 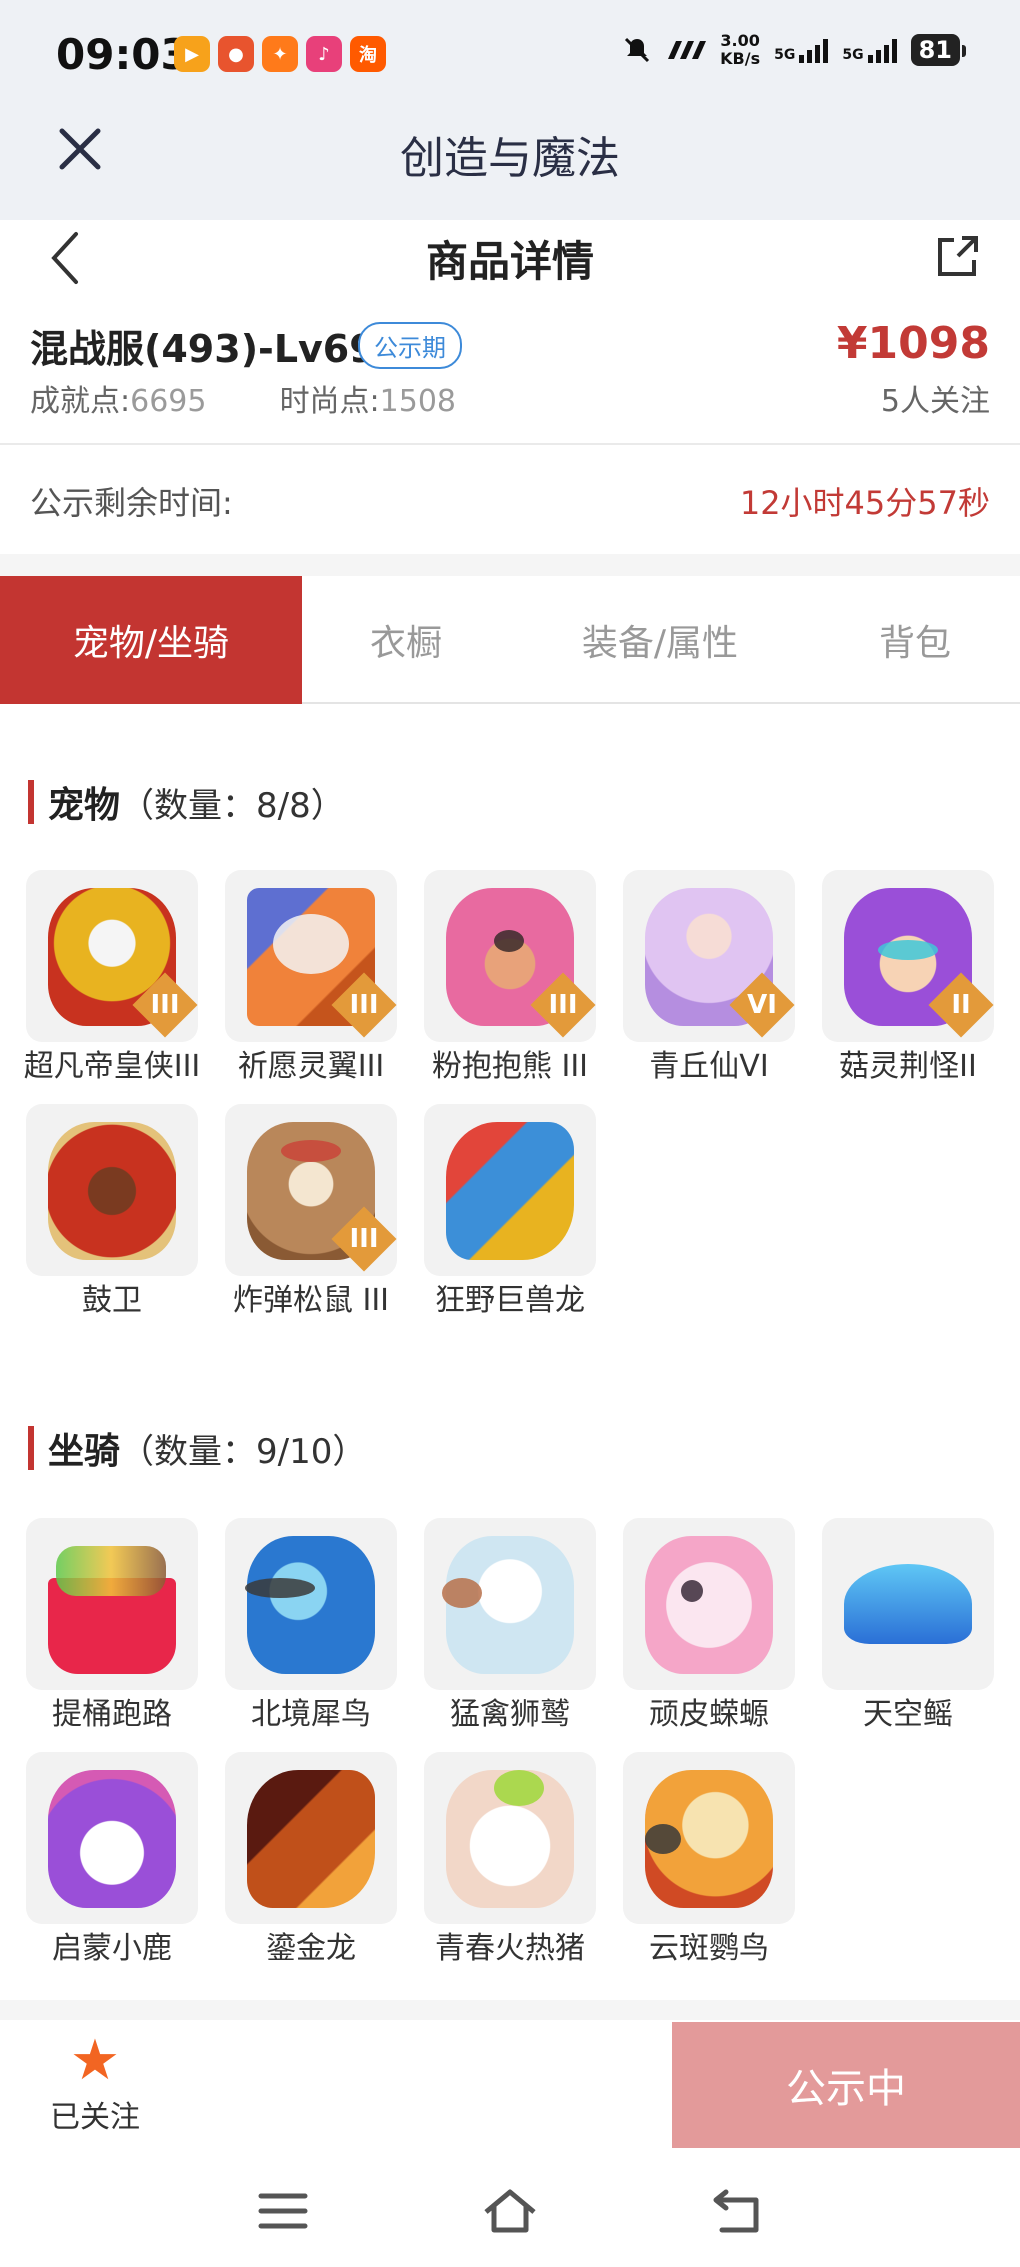 What do you see at coordinates (84, 1451) in the screenshot?
I see `section-title: 坐骑` at bounding box center [84, 1451].